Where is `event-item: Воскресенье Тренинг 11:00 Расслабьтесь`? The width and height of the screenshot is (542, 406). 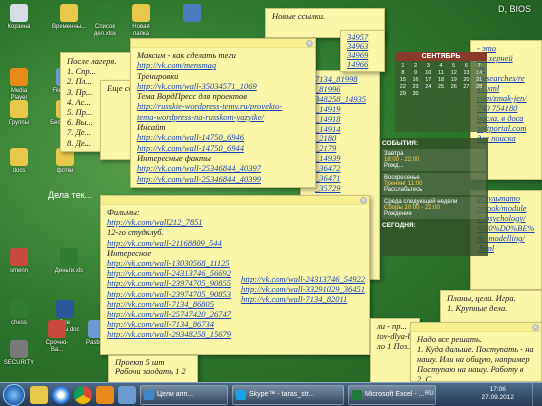
event-item: Воскресенье Тренинг 11:00 Расслабьтесь is located at coordinates (434, 184).